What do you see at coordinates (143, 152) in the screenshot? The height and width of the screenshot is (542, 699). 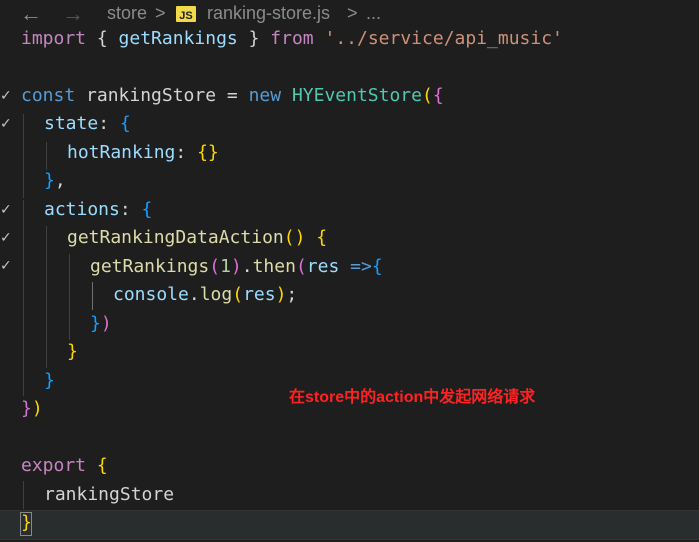 I see `code-line: hotRanking: {}` at bounding box center [143, 152].